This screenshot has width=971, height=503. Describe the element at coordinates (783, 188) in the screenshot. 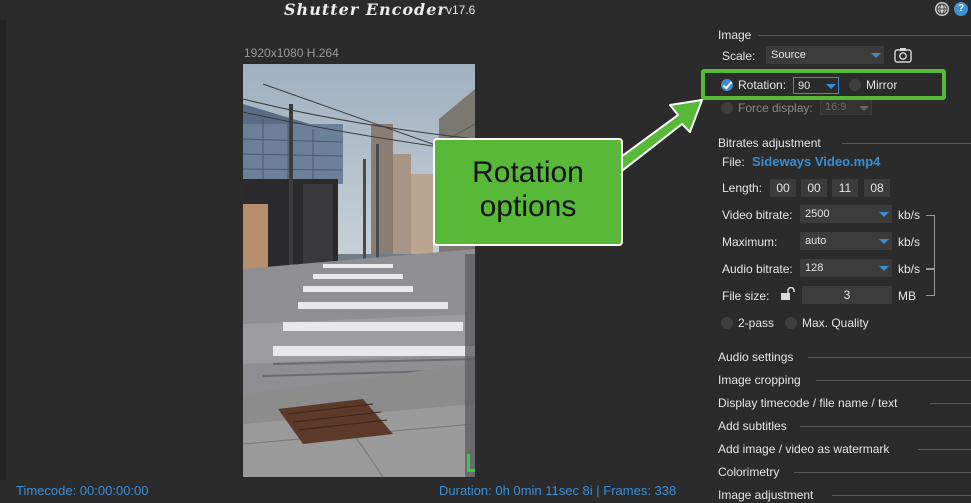

I see `length-hours-field: 00` at that location.